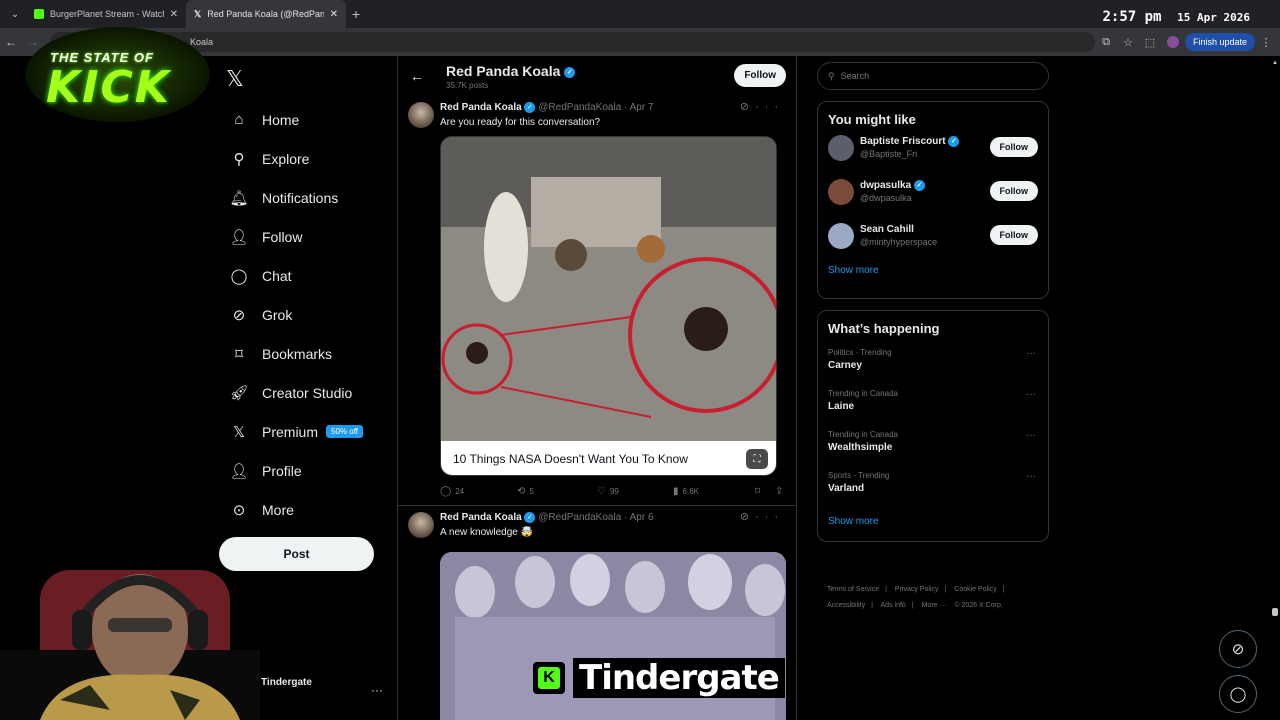 The width and height of the screenshot is (1280, 720). Describe the element at coordinates (1266, 42) in the screenshot. I see `kebab-menu-icon: ⋮` at that location.